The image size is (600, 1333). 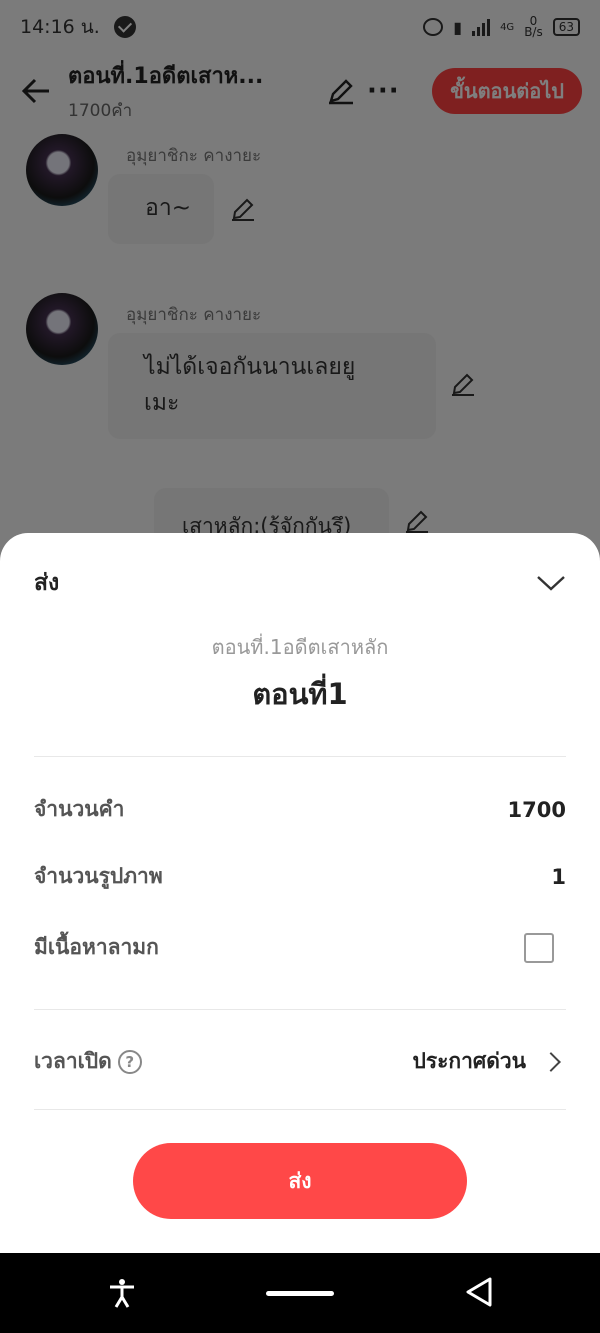 I want to click on open-time-selector: ประกาศด่วน, so click(x=489, y=1061).